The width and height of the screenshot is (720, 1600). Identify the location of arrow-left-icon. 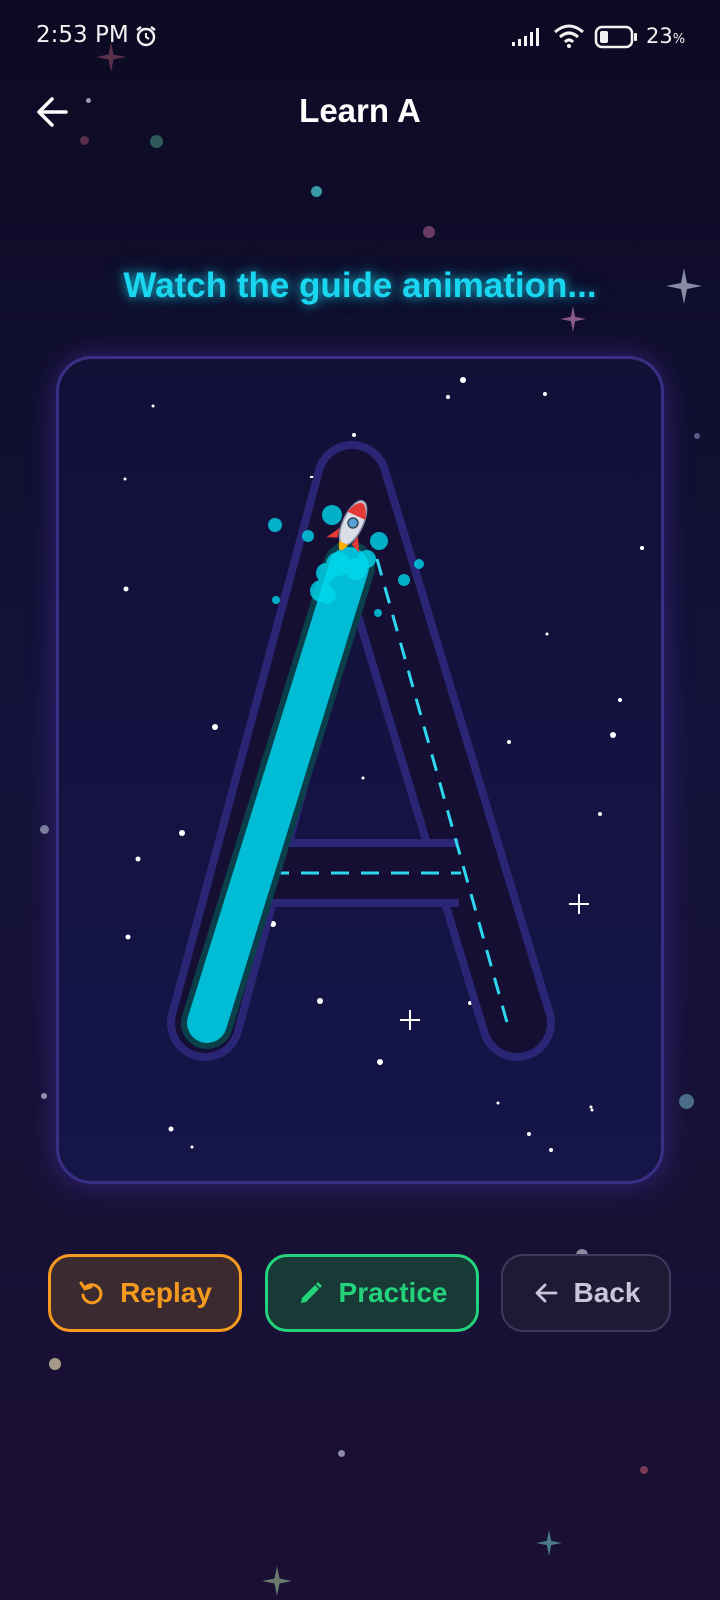
(546, 1293).